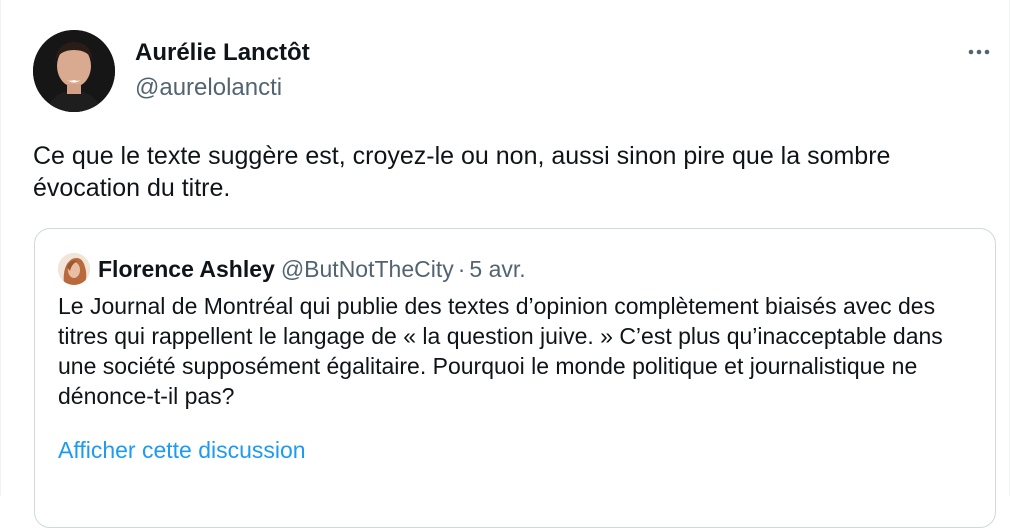  Describe the element at coordinates (208, 88) in the screenshot. I see `author-handle: @aurelolancti` at that location.